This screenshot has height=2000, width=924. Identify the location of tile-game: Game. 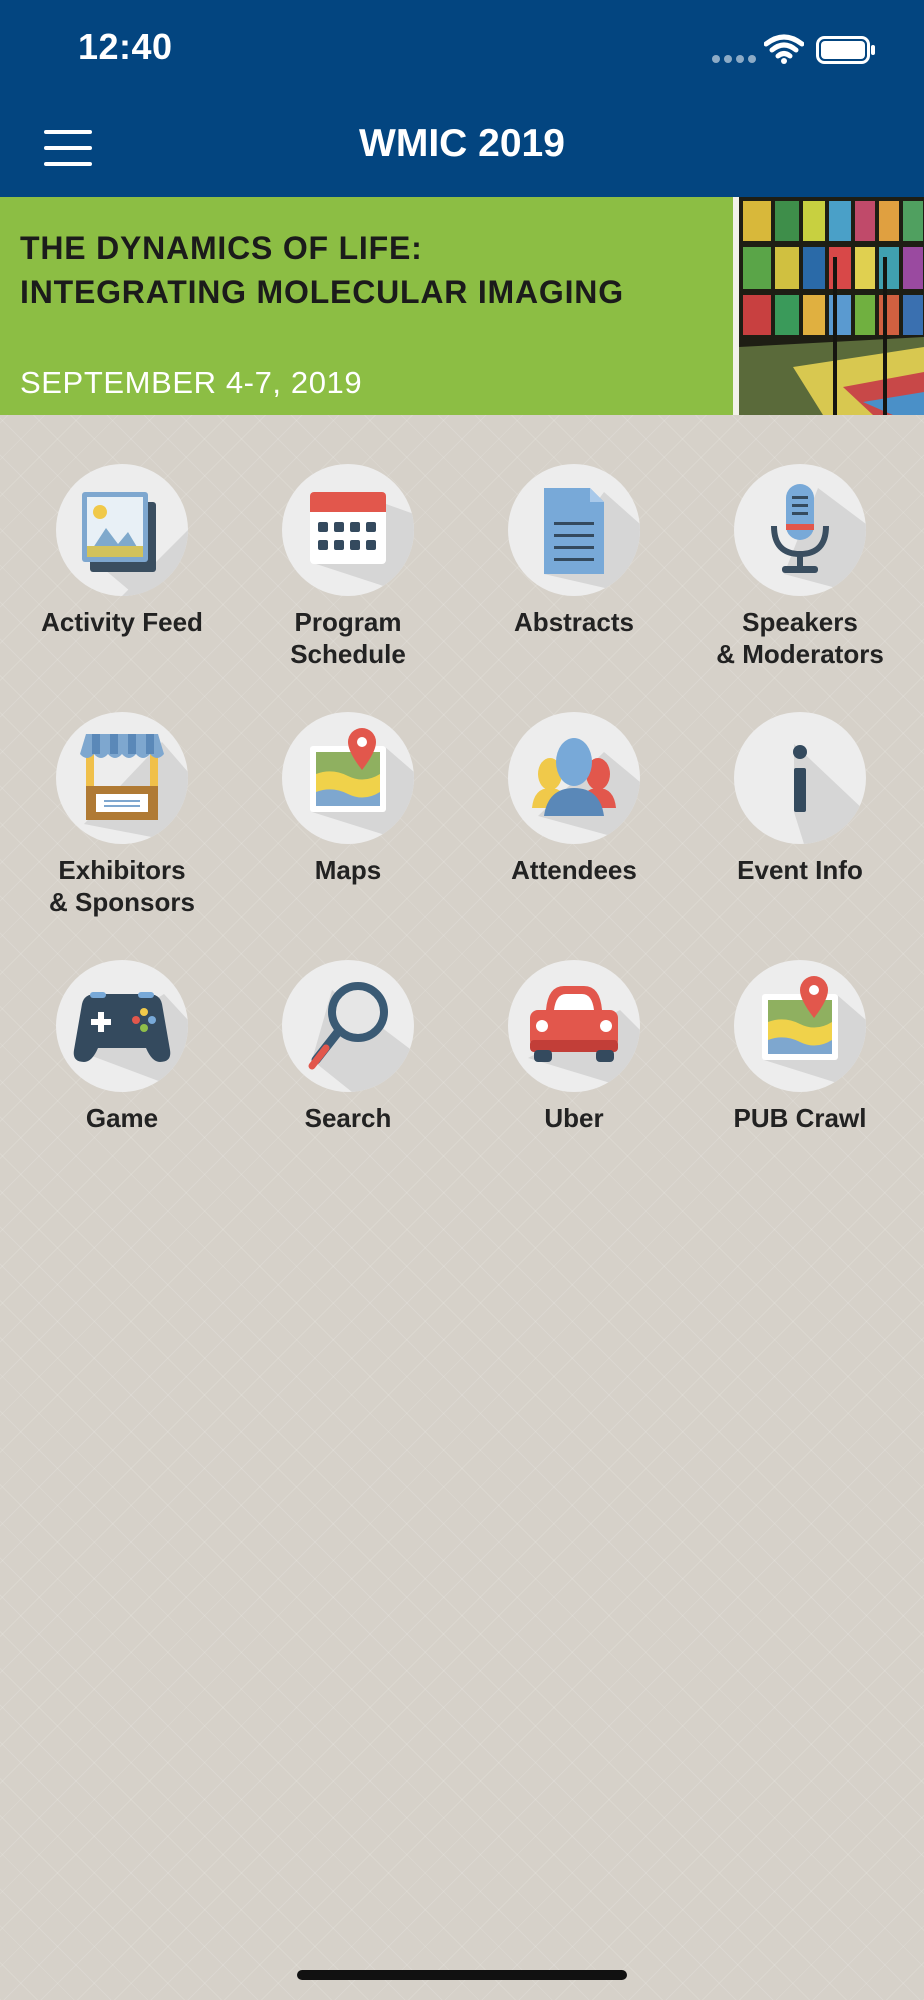
(122, 1050).